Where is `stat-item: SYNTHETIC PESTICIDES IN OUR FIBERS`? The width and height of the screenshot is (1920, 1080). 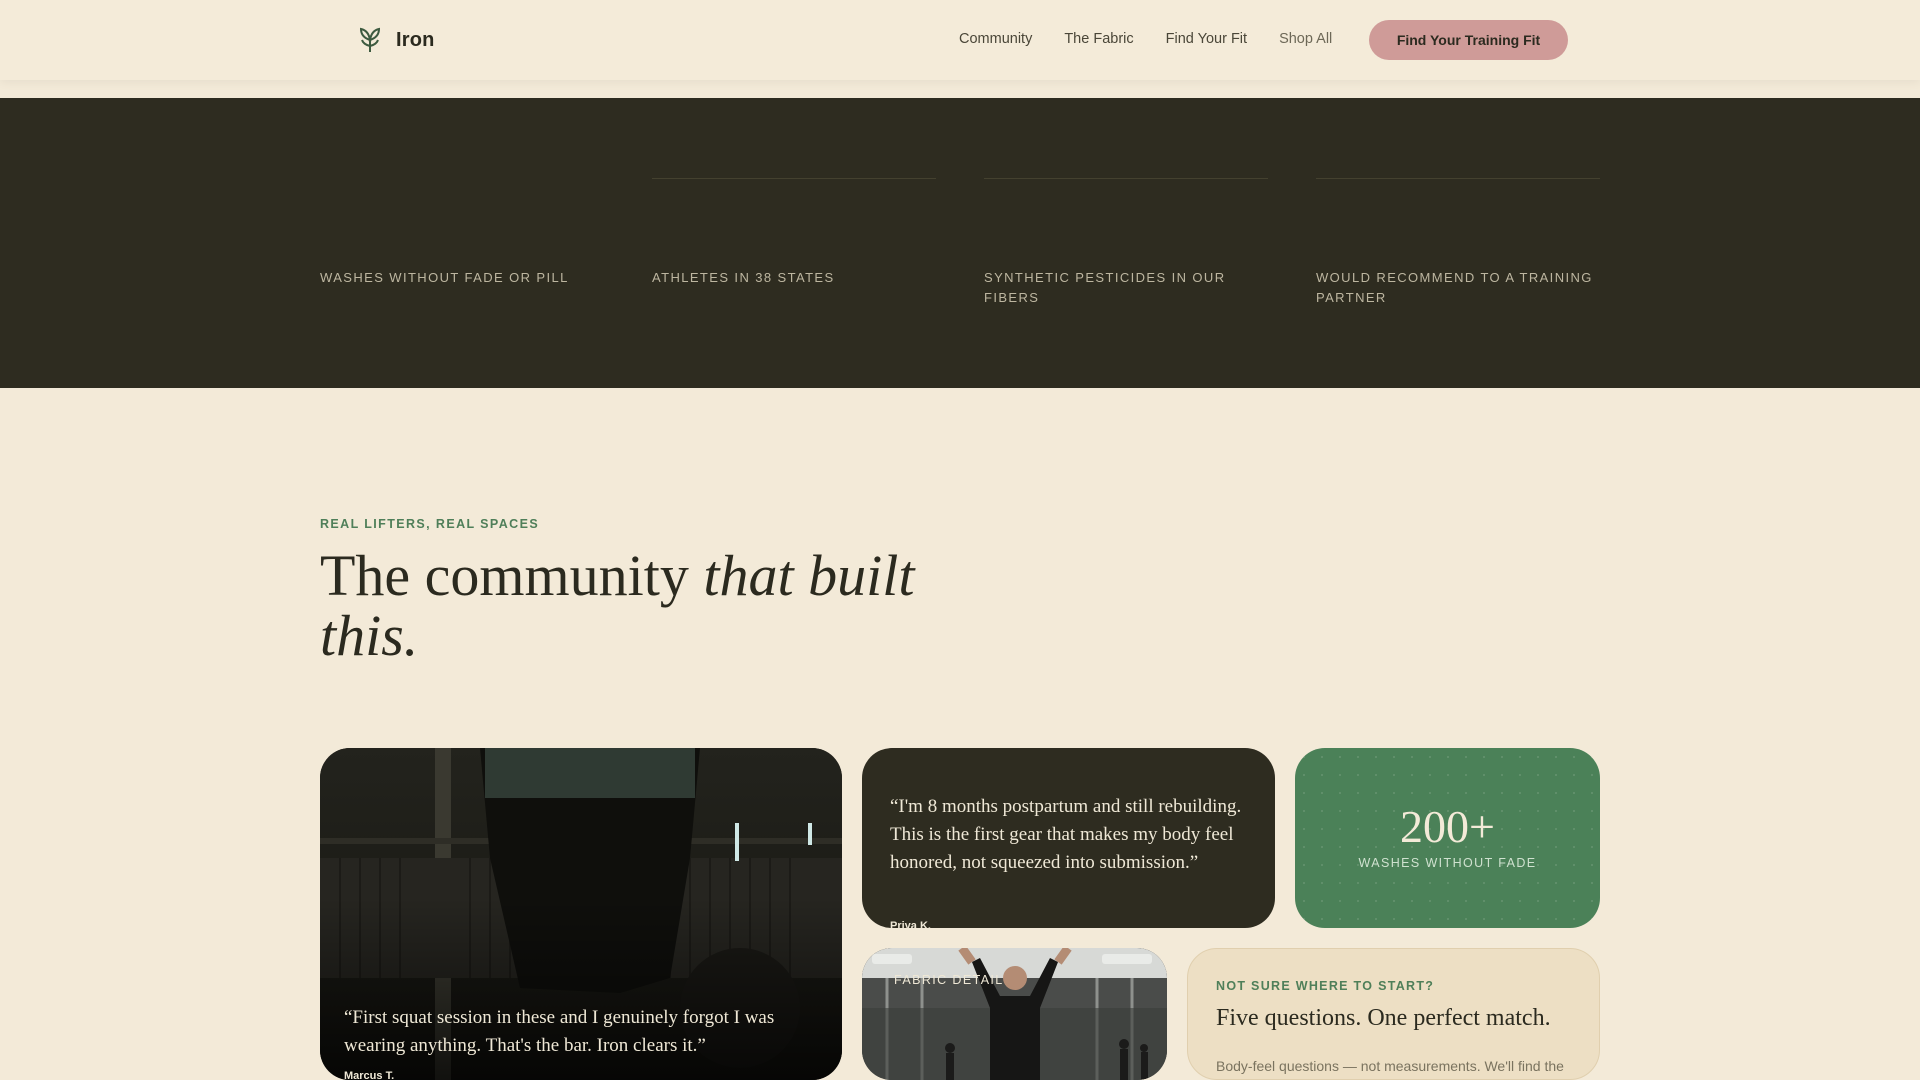 stat-item: SYNTHETIC PESTICIDES IN OUR FIBERS is located at coordinates (1126, 243).